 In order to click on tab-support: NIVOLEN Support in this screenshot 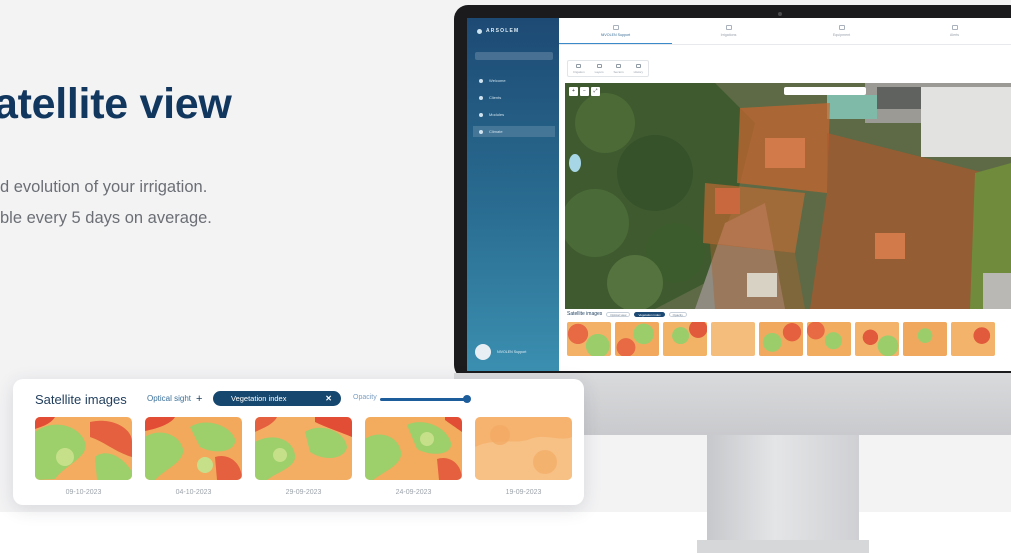, I will do `click(615, 31)`.